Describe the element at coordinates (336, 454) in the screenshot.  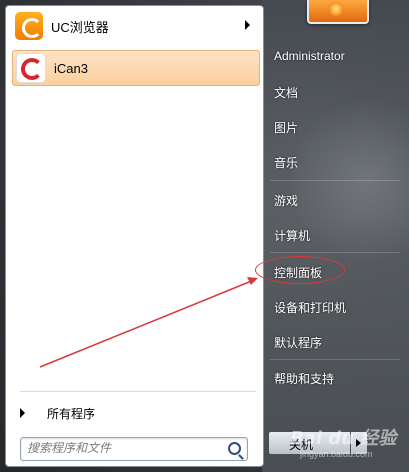
I see `watermark-url: jingyan.baidu.com` at that location.